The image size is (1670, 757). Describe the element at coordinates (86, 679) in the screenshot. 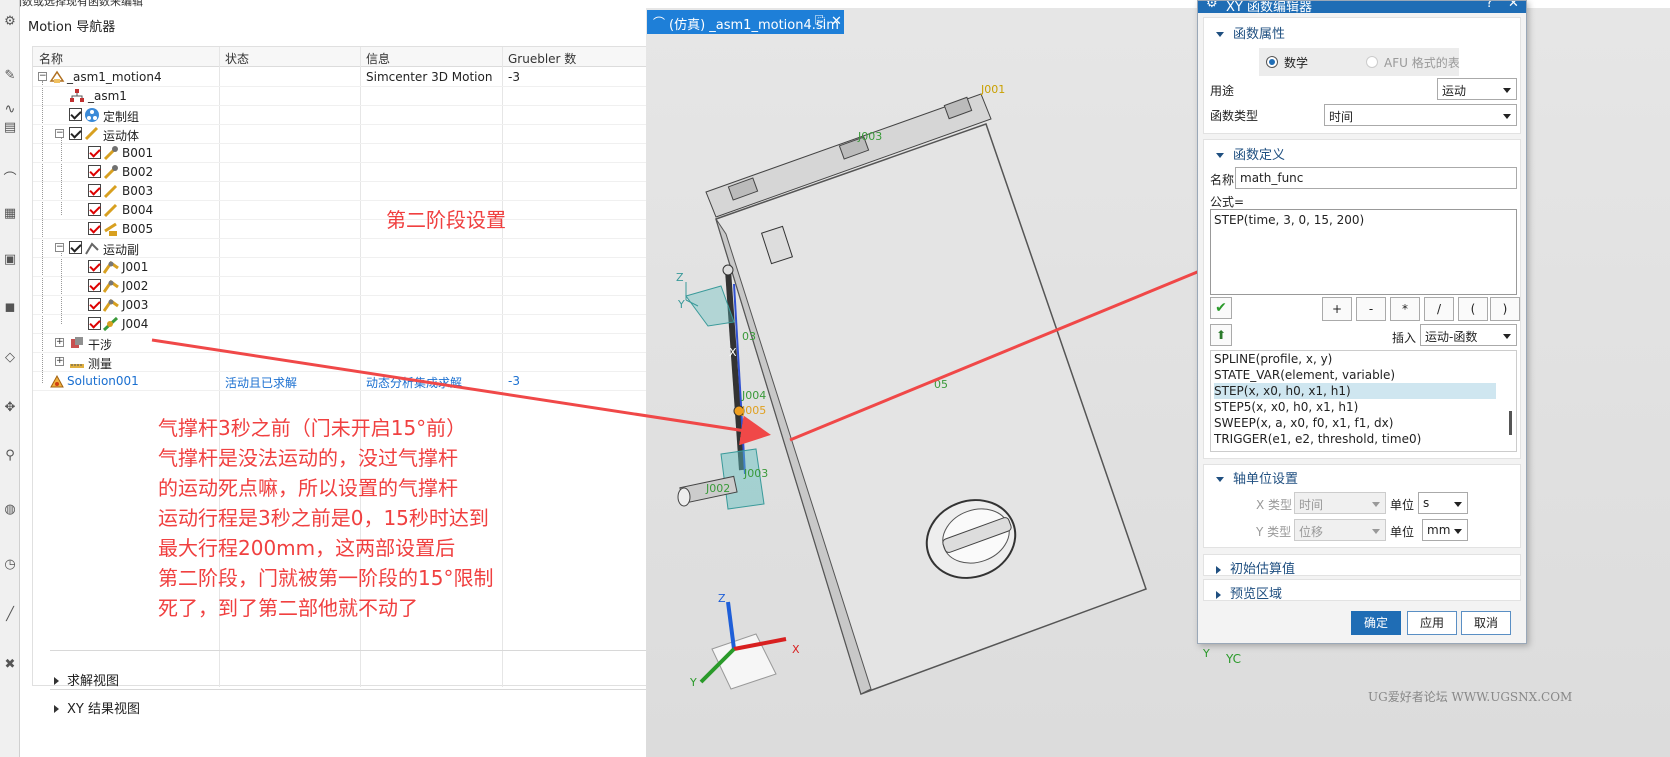

I see `section-solve-view: 求解视图` at that location.